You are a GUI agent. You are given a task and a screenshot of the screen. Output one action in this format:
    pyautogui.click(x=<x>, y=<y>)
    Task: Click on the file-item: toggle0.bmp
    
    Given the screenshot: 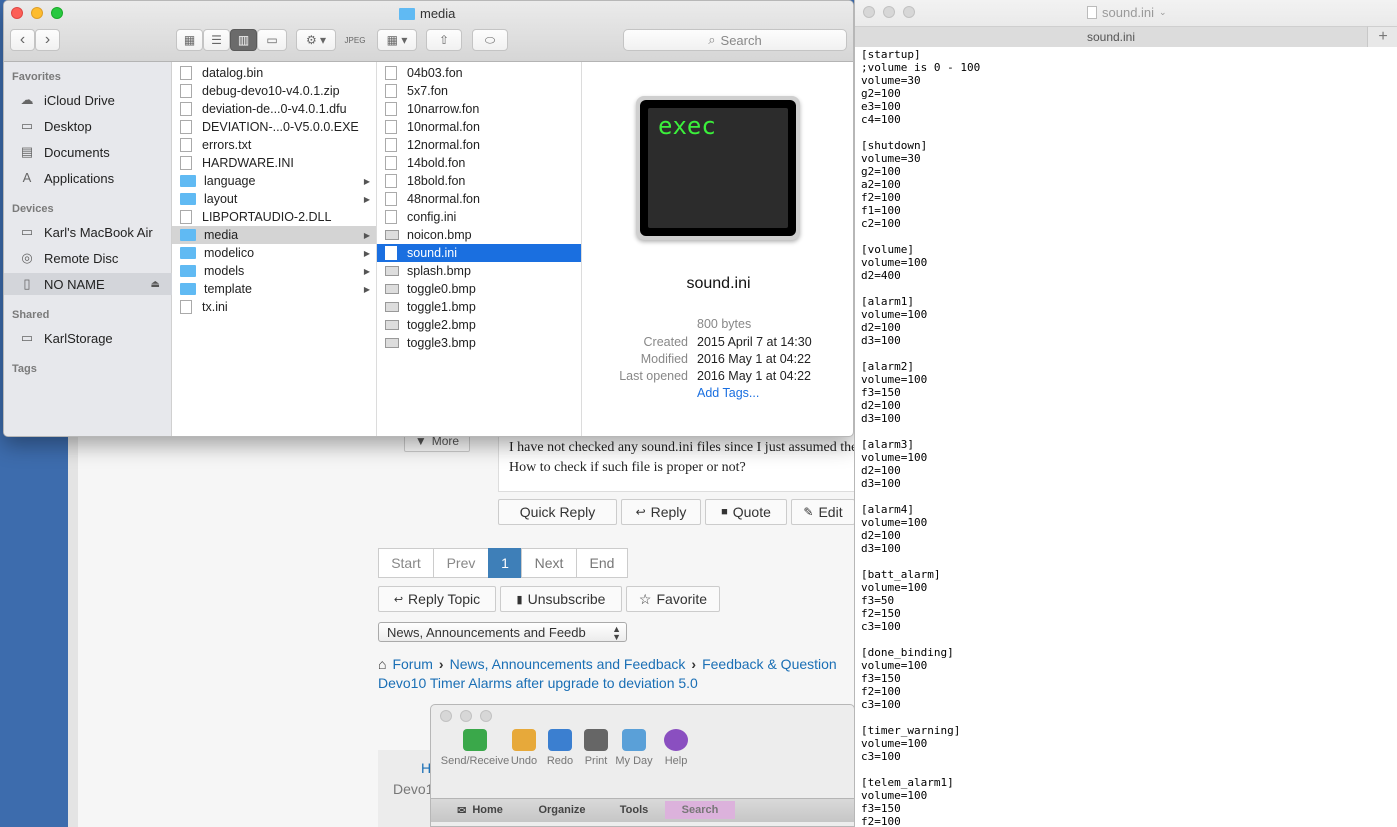 What is the action you would take?
    pyautogui.click(x=479, y=289)
    